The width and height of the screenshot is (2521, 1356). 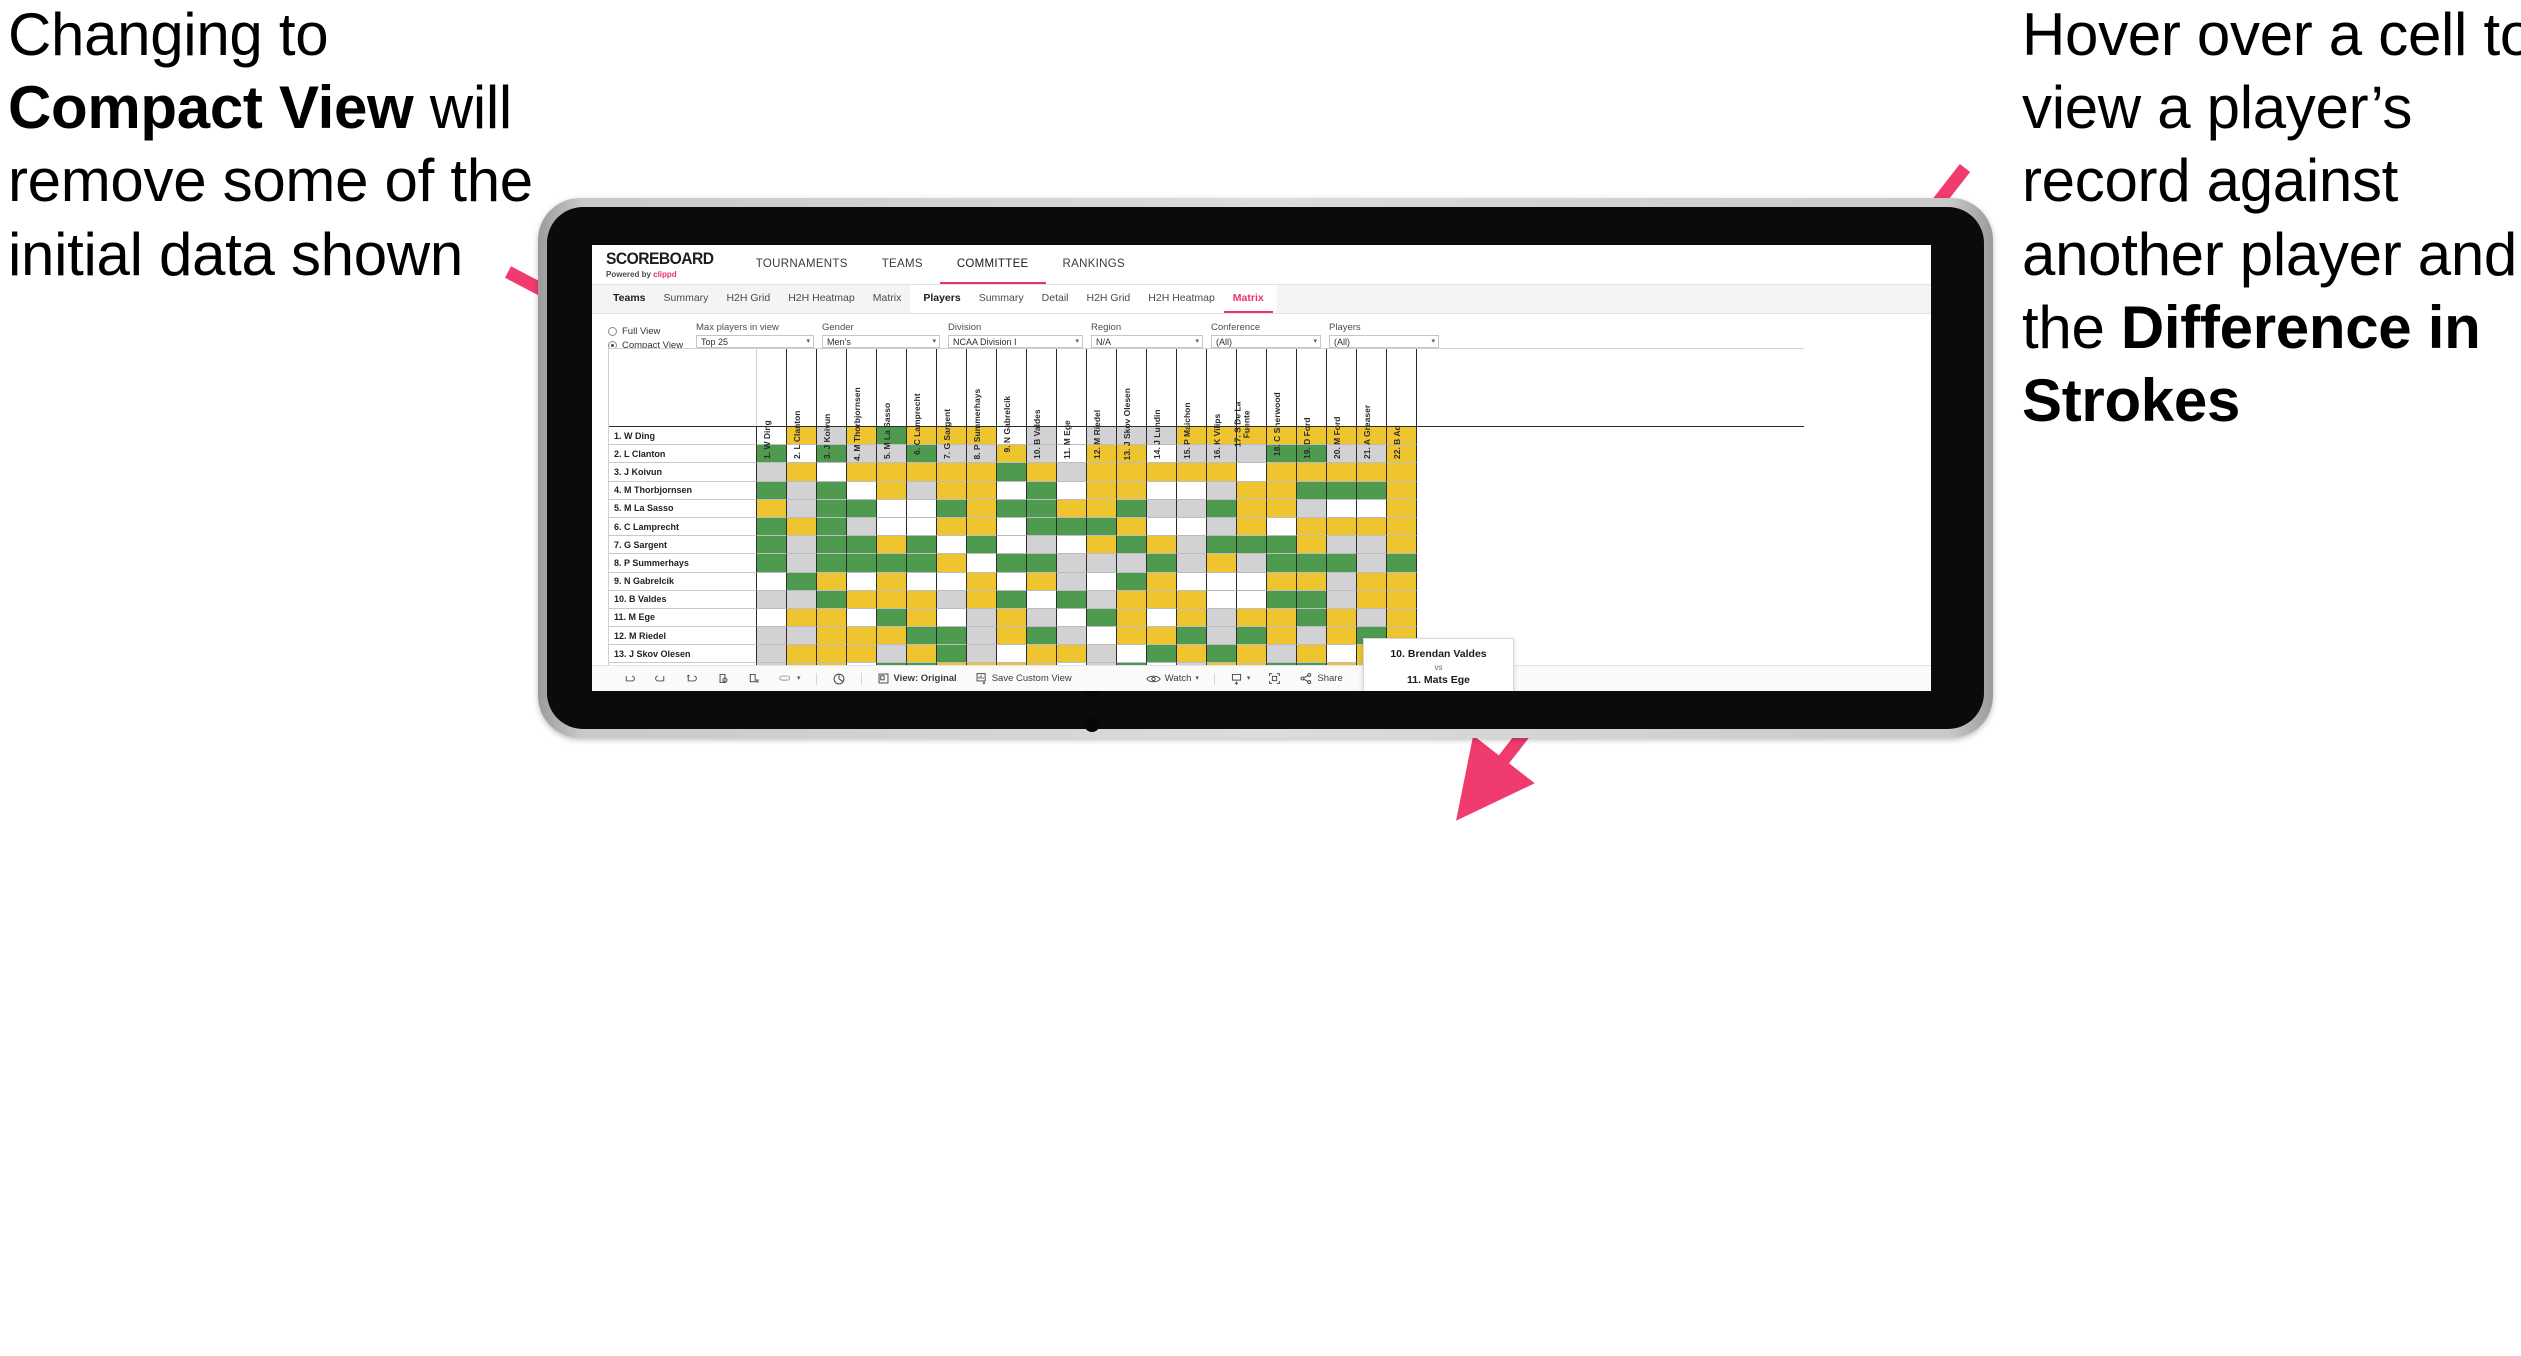 I want to click on matrix-row-label: 11. M Ege, so click(x=683, y=618).